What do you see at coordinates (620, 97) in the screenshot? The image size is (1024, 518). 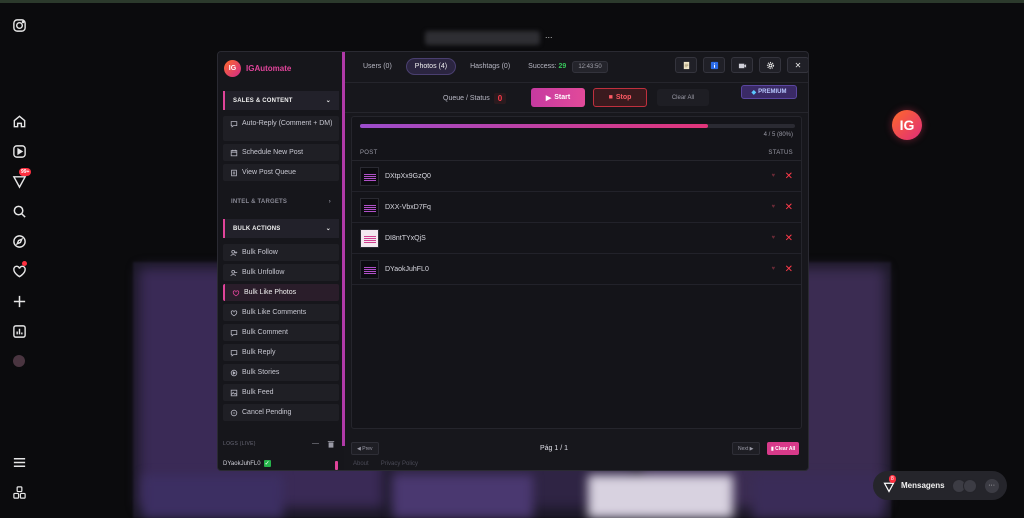 I see `stop-button: ■ Stop` at bounding box center [620, 97].